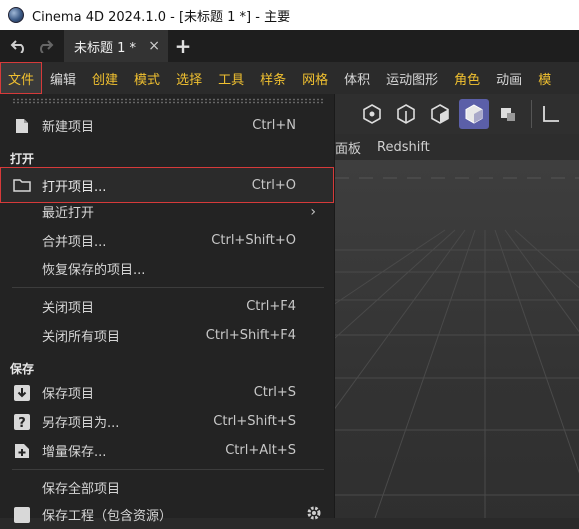  I want to click on menu-item-recent: 最近打开 ›, so click(167, 211).